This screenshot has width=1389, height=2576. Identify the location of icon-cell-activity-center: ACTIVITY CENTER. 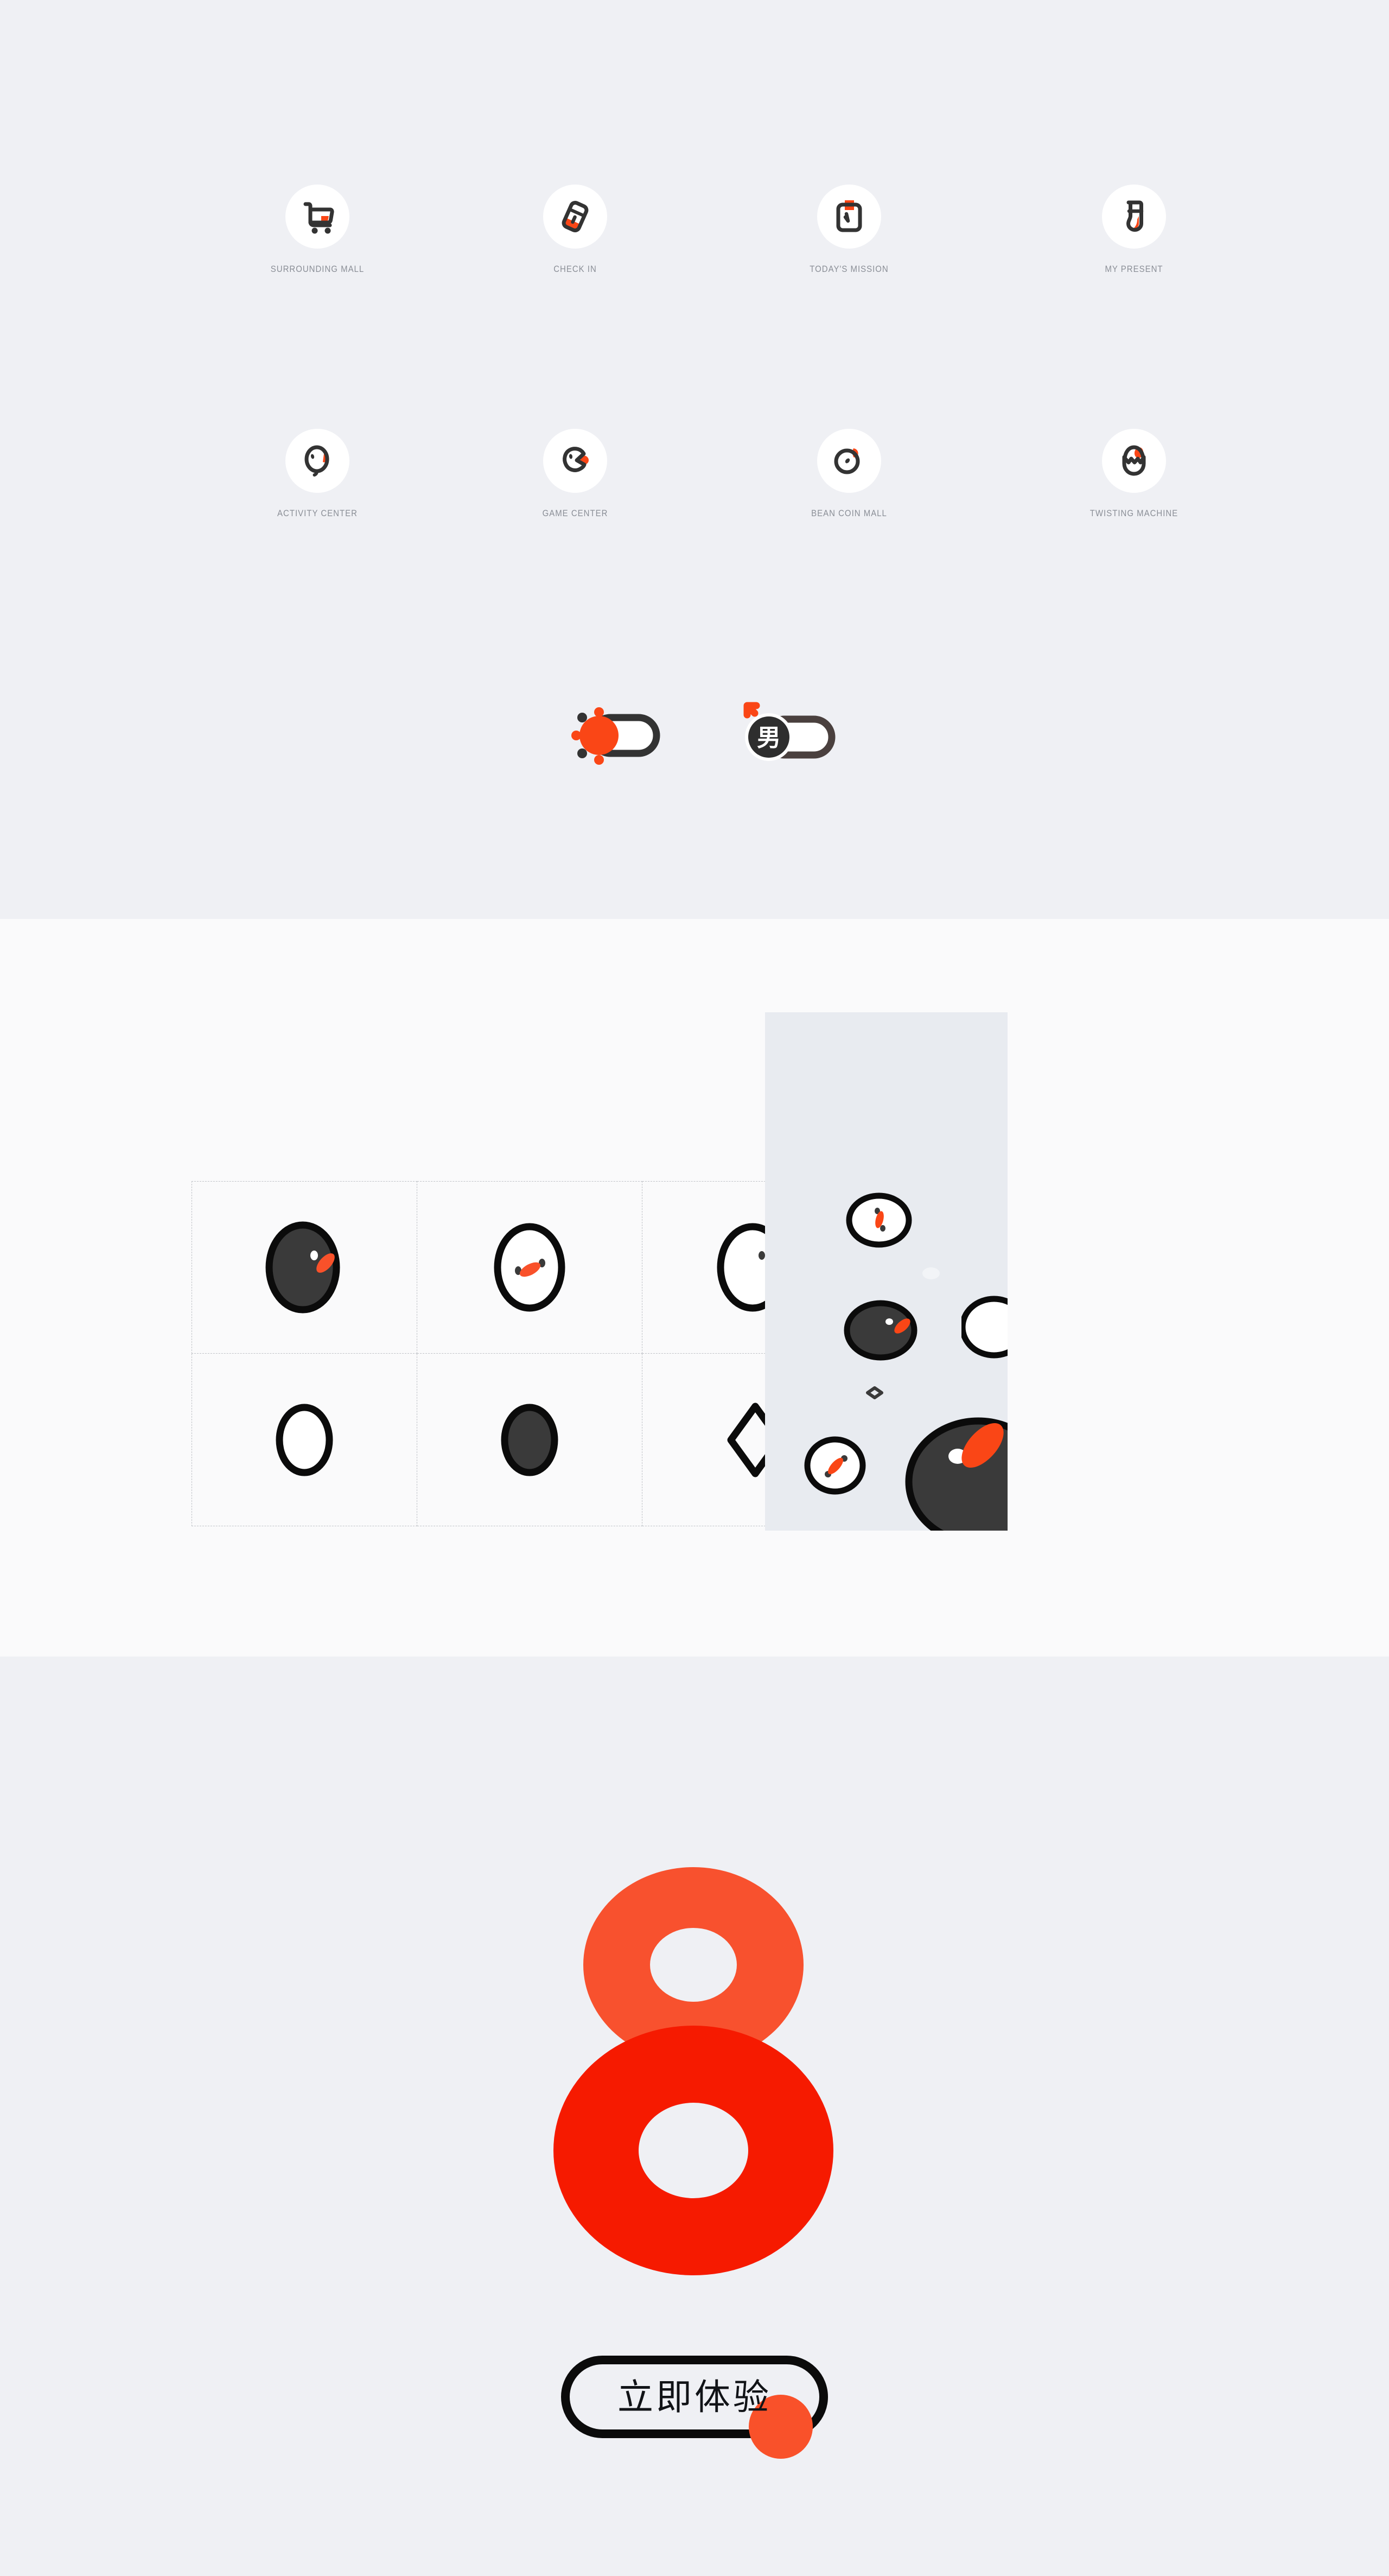
(317, 474).